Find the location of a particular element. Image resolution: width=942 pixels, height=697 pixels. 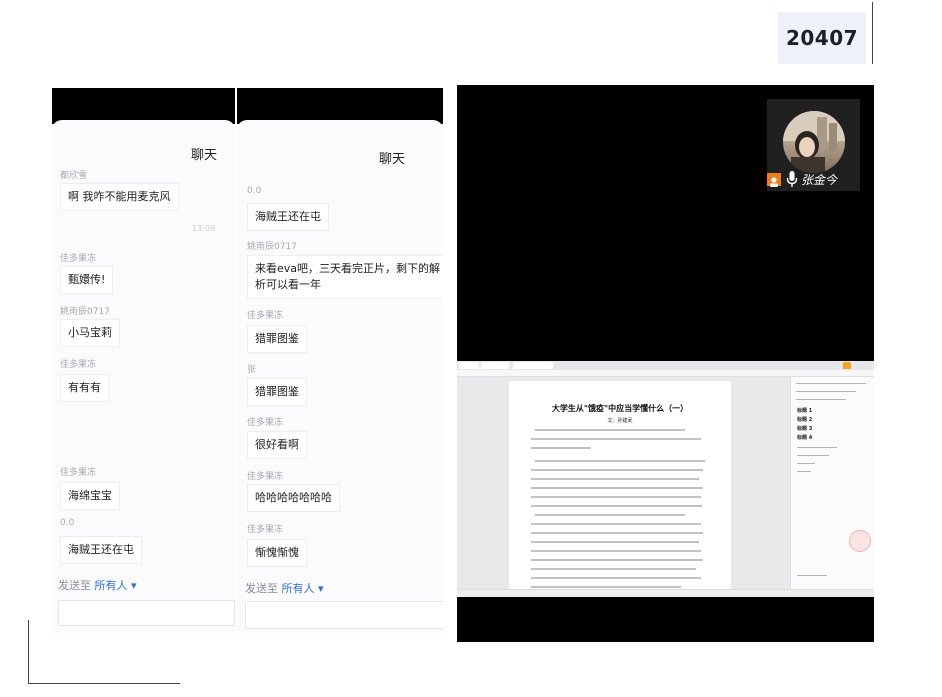

participant-tile: 张金今 is located at coordinates (813, 145).